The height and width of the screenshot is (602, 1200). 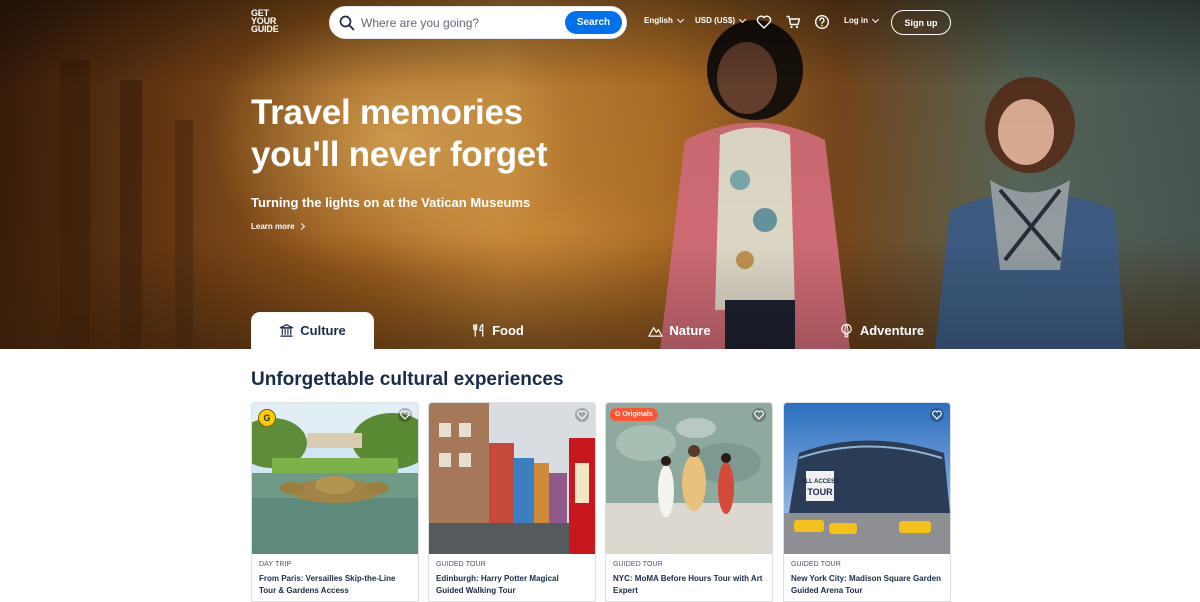 I want to click on getyourguide-logo: GET YOUR GUIDE, so click(x=269, y=21).